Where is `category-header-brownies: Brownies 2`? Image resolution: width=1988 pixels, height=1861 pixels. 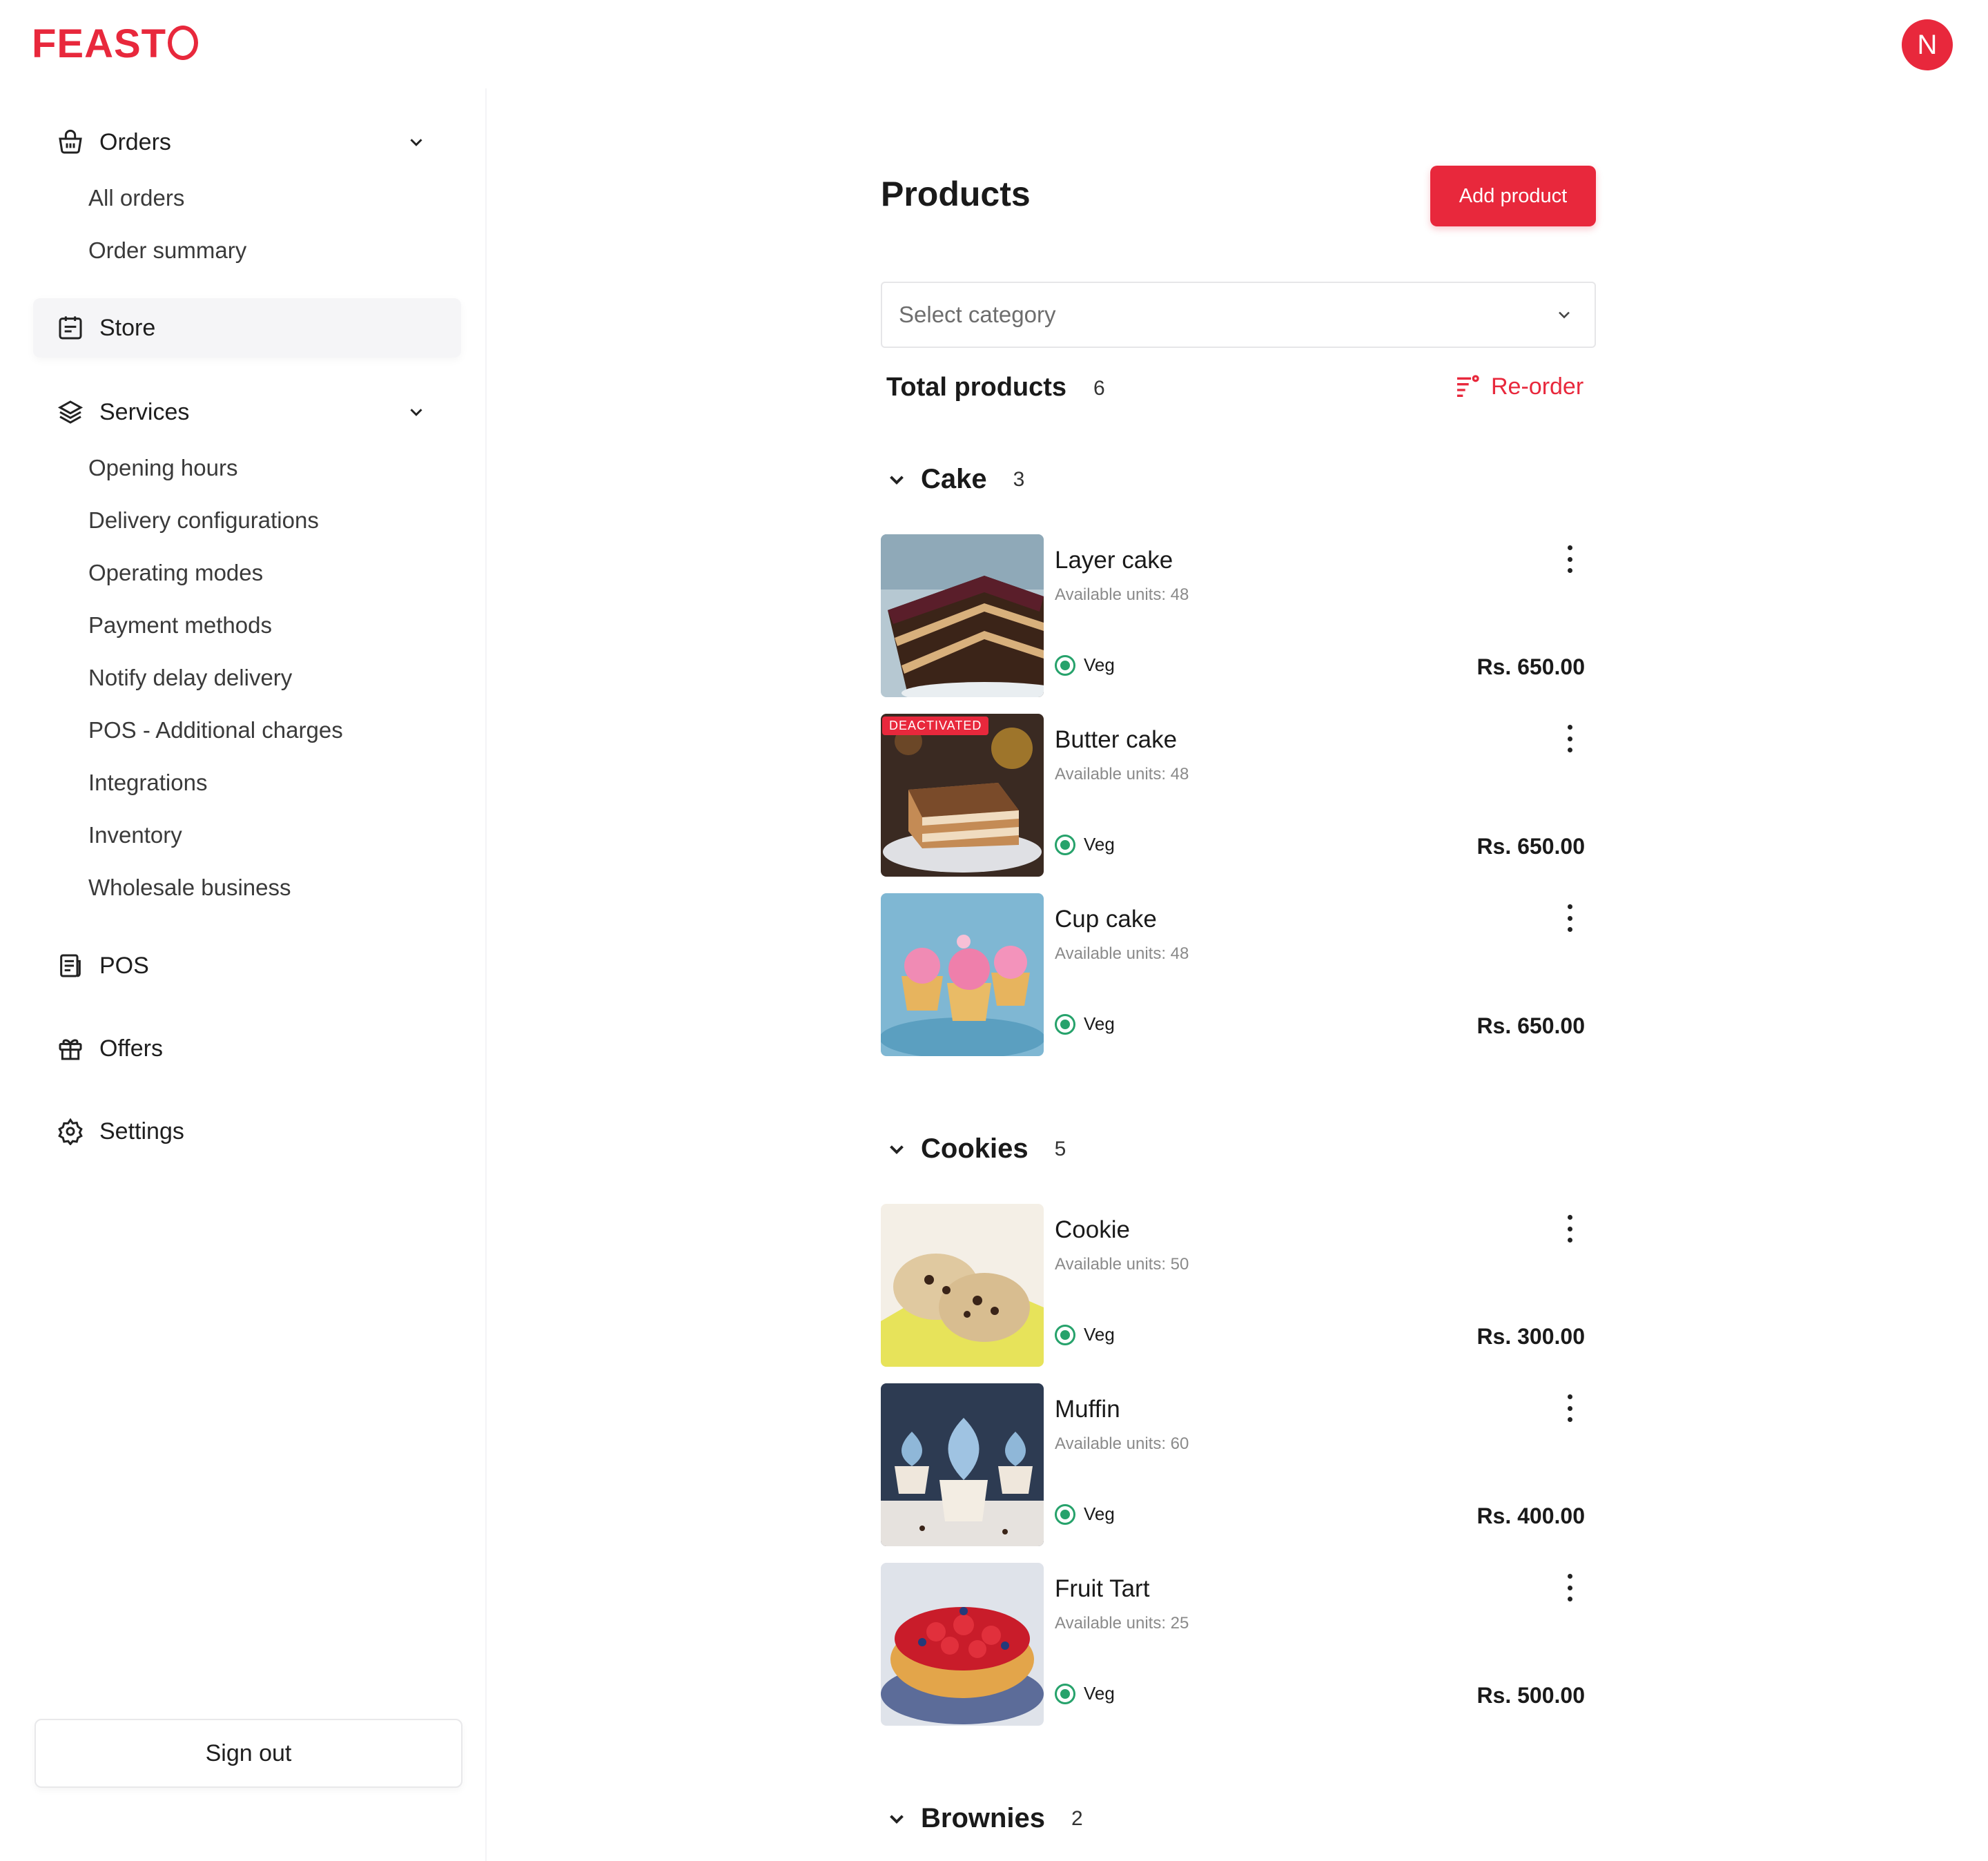
category-header-brownies: Brownies 2 is located at coordinates (984, 1819).